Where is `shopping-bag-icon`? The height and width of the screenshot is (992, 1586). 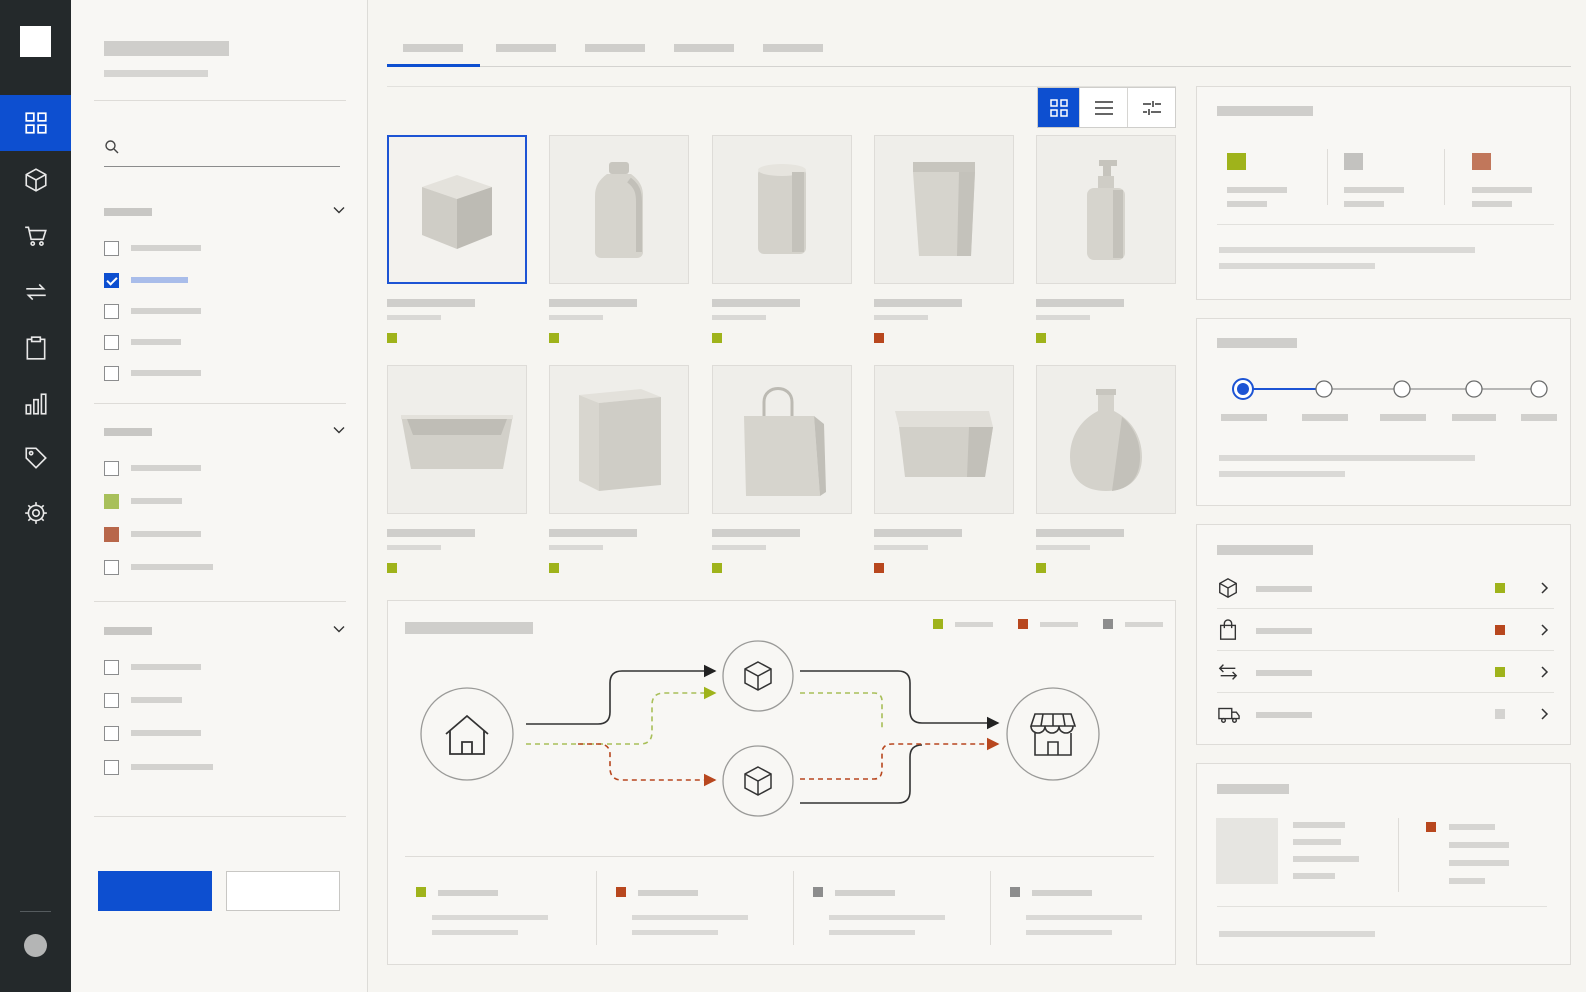 shopping-bag-icon is located at coordinates (1228, 629).